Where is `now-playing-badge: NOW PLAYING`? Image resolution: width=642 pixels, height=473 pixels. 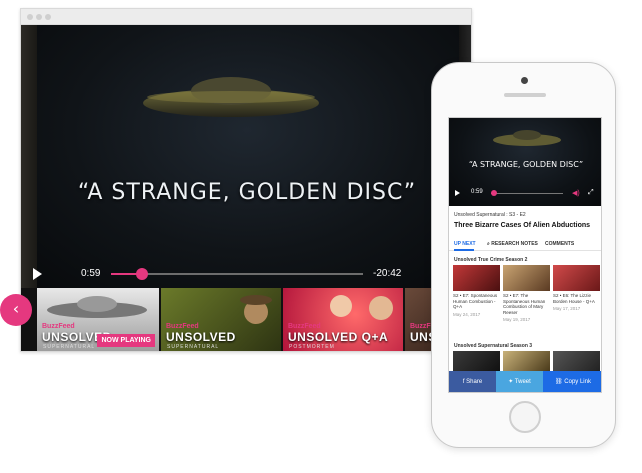
now-playing-badge: NOW PLAYING is located at coordinates (126, 340).